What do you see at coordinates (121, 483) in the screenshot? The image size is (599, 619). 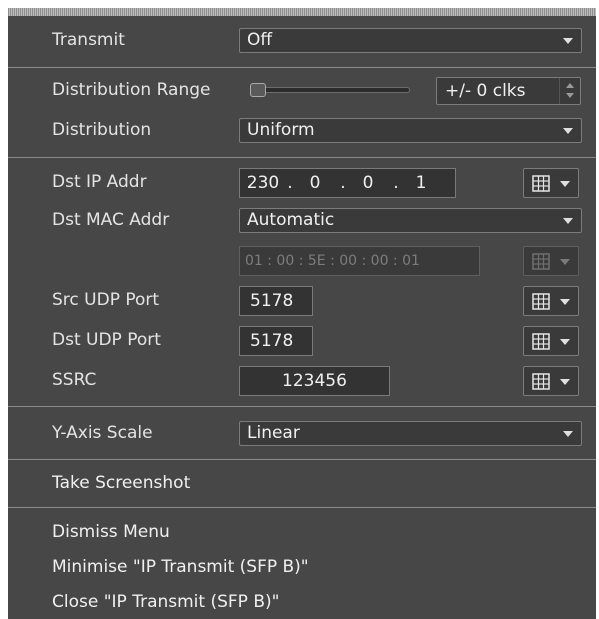 I see `take-screenshot-menu-item: Take Screenshot` at bounding box center [121, 483].